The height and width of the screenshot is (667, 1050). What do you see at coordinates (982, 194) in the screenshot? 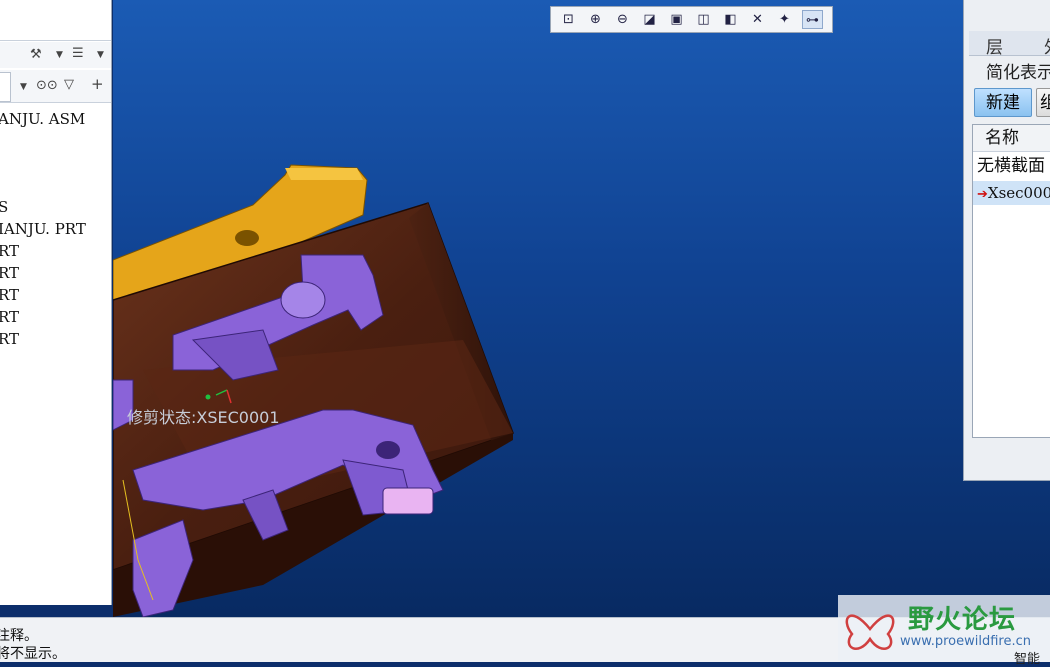
I see `active-arrow-icon: ➔` at bounding box center [982, 194].